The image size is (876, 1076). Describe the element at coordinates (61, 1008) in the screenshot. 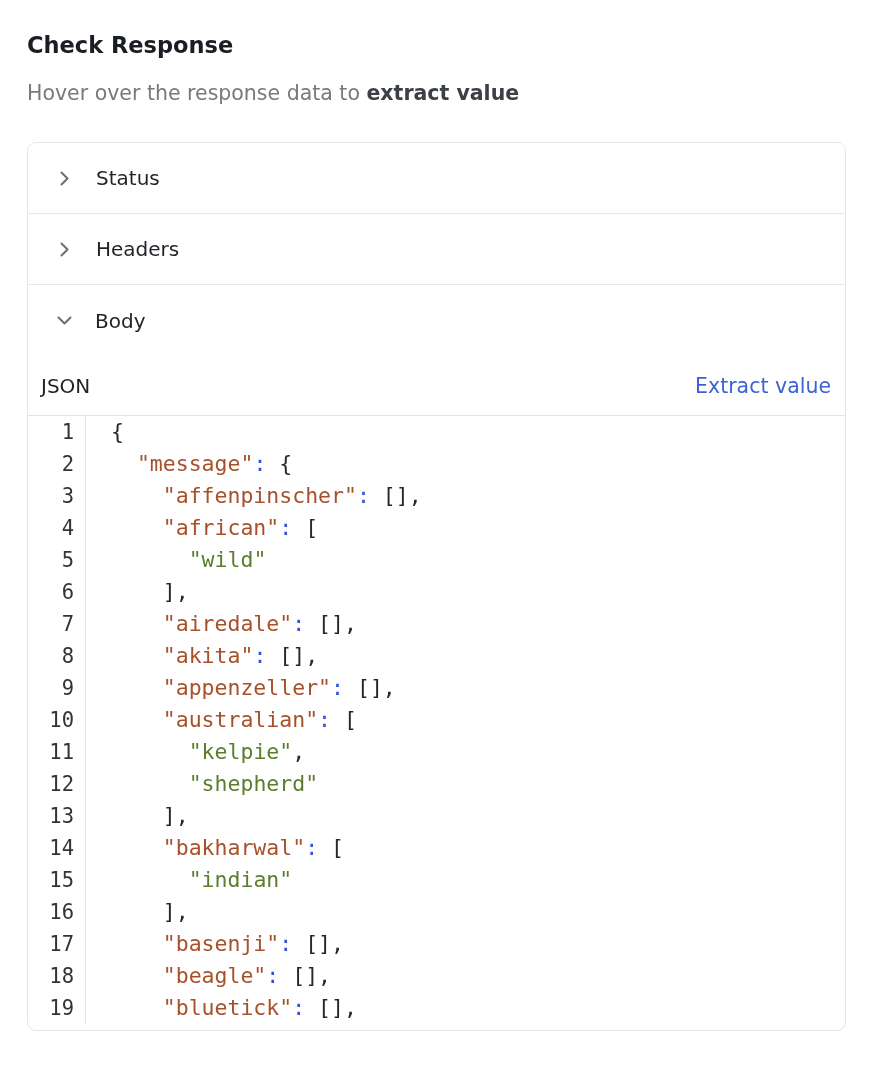

I see `line-number: 19` at that location.